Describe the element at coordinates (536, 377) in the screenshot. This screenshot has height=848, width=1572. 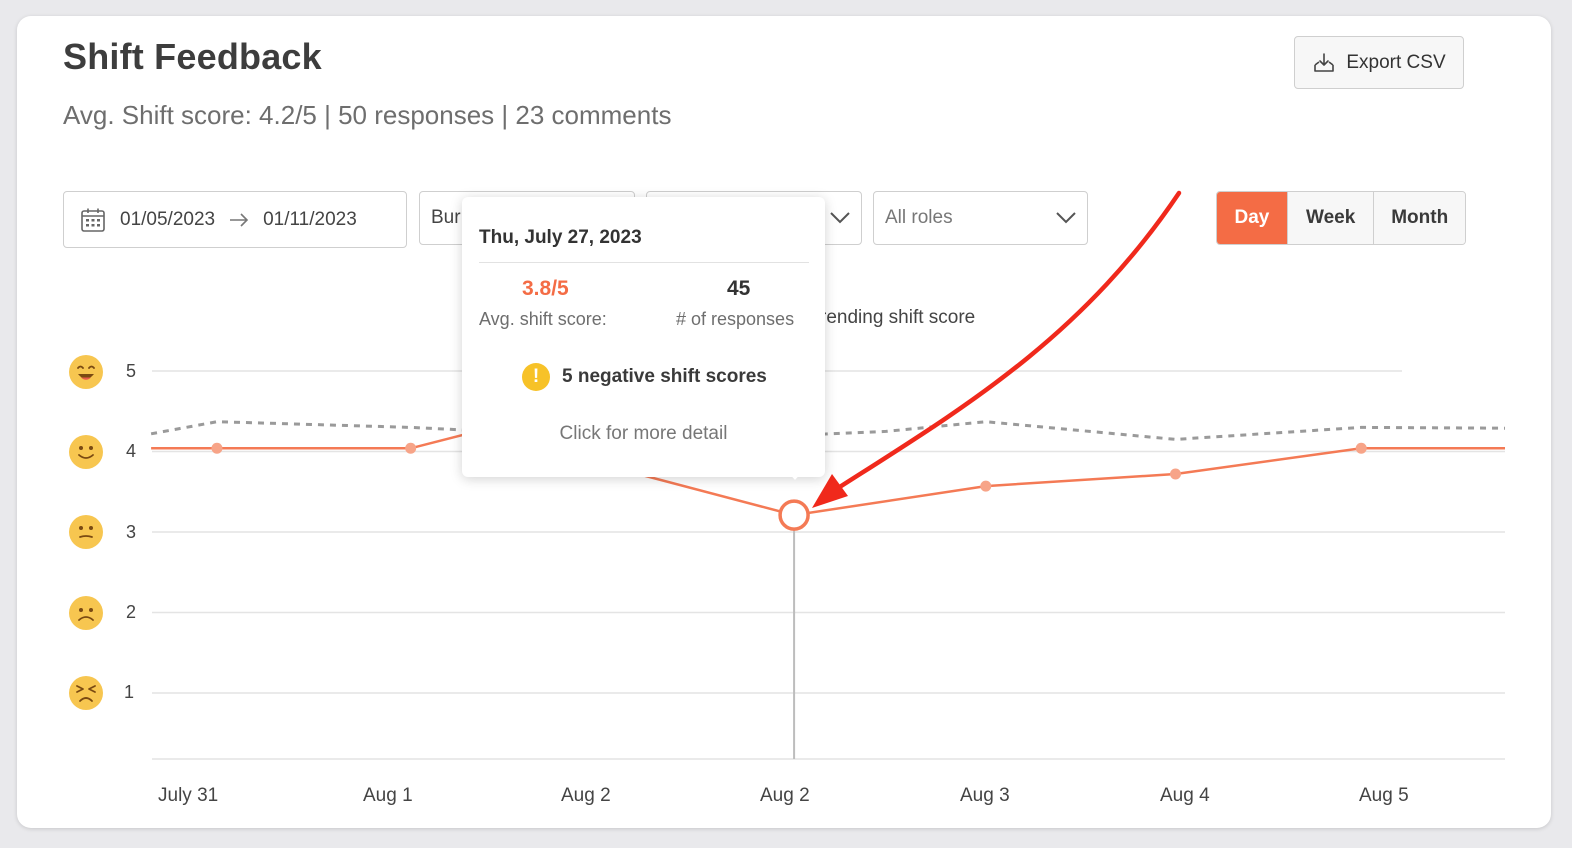
I see `warning-icon: !` at that location.